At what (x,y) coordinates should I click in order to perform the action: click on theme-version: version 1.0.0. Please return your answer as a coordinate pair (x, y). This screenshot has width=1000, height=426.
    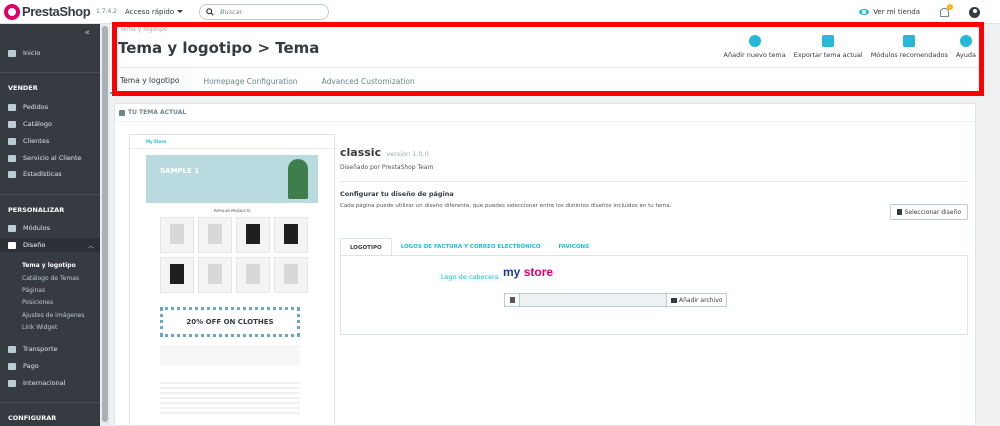
    Looking at the image, I should click on (407, 154).